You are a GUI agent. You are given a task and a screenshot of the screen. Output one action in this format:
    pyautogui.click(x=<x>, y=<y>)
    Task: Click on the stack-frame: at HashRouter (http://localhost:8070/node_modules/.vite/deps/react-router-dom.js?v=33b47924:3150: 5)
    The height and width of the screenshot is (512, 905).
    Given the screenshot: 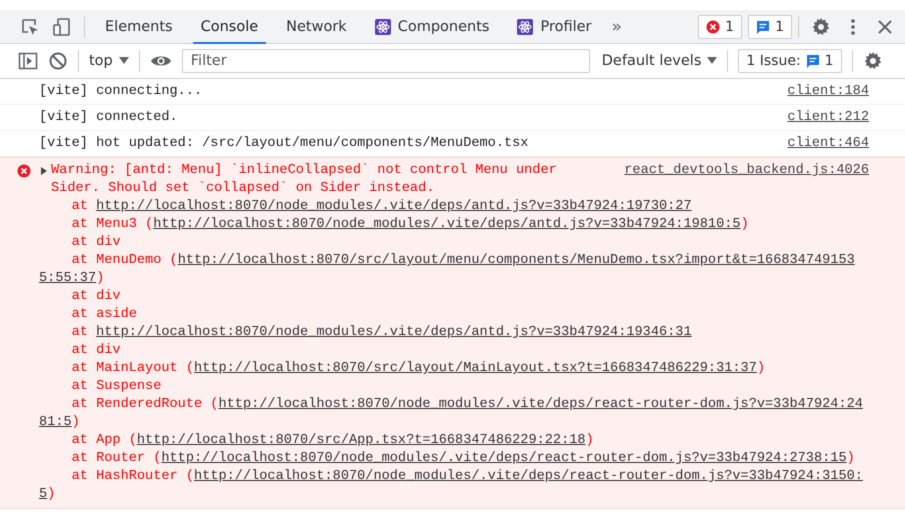 What is the action you would take?
    pyautogui.click(x=451, y=486)
    